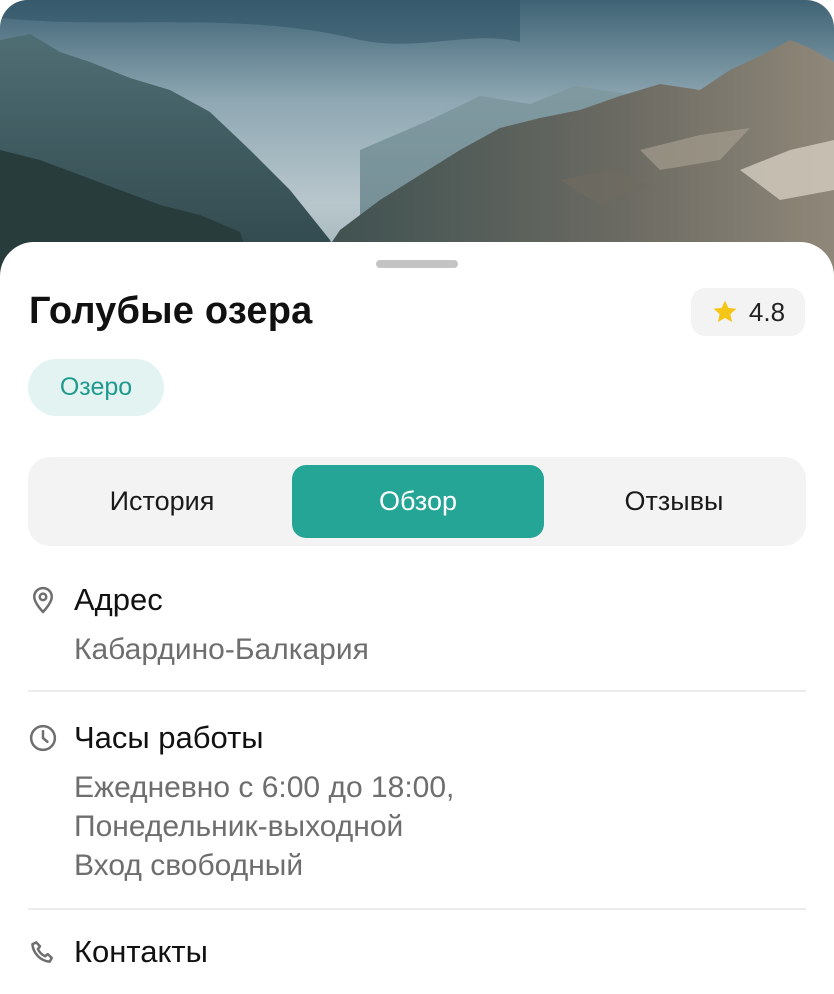 The image size is (834, 994). Describe the element at coordinates (43, 738) in the screenshot. I see `clock-icon` at that location.